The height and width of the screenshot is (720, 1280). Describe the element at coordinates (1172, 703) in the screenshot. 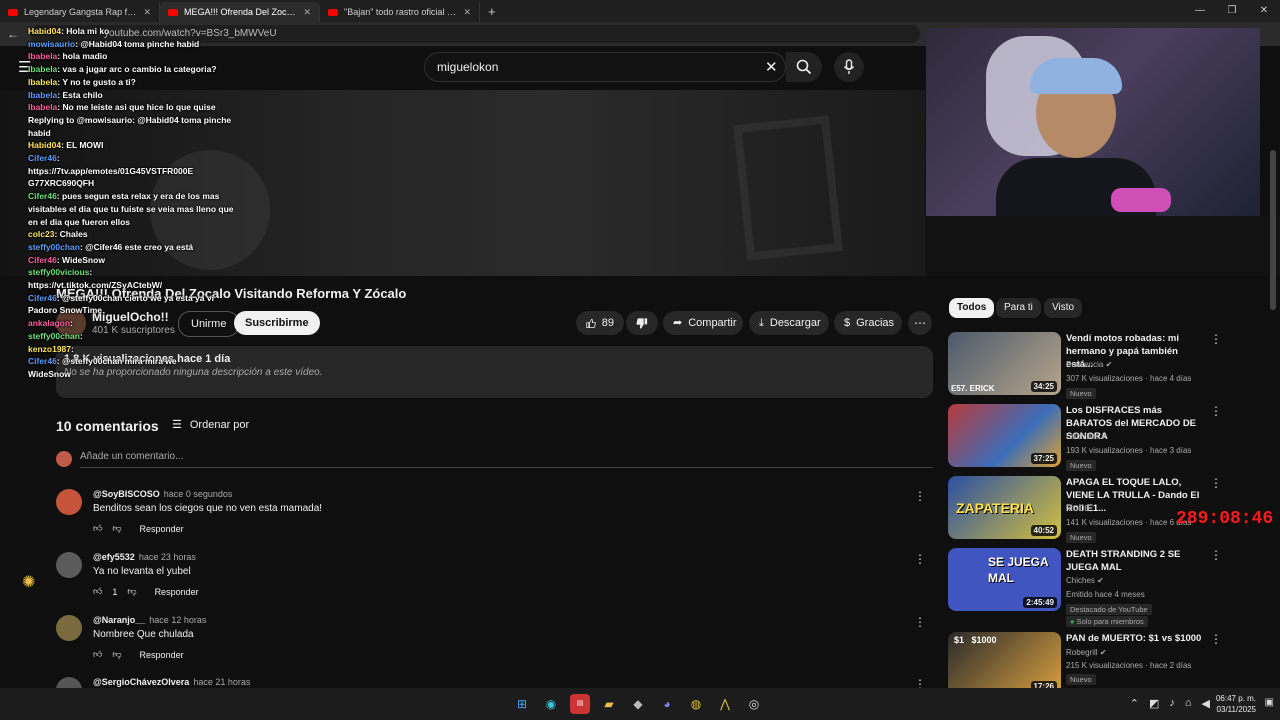

I see `microphone-icon: ♪` at that location.